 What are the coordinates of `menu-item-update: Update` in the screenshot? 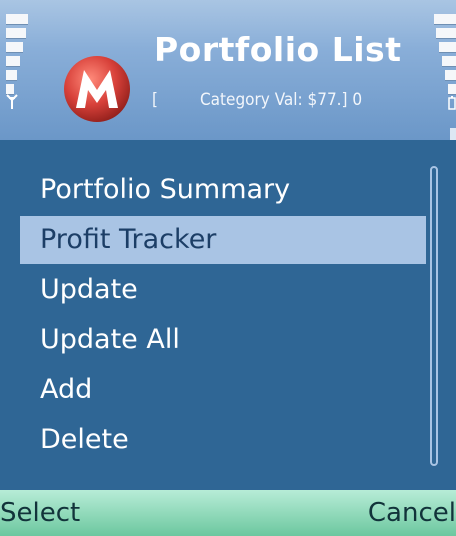 It's located at (223, 290).